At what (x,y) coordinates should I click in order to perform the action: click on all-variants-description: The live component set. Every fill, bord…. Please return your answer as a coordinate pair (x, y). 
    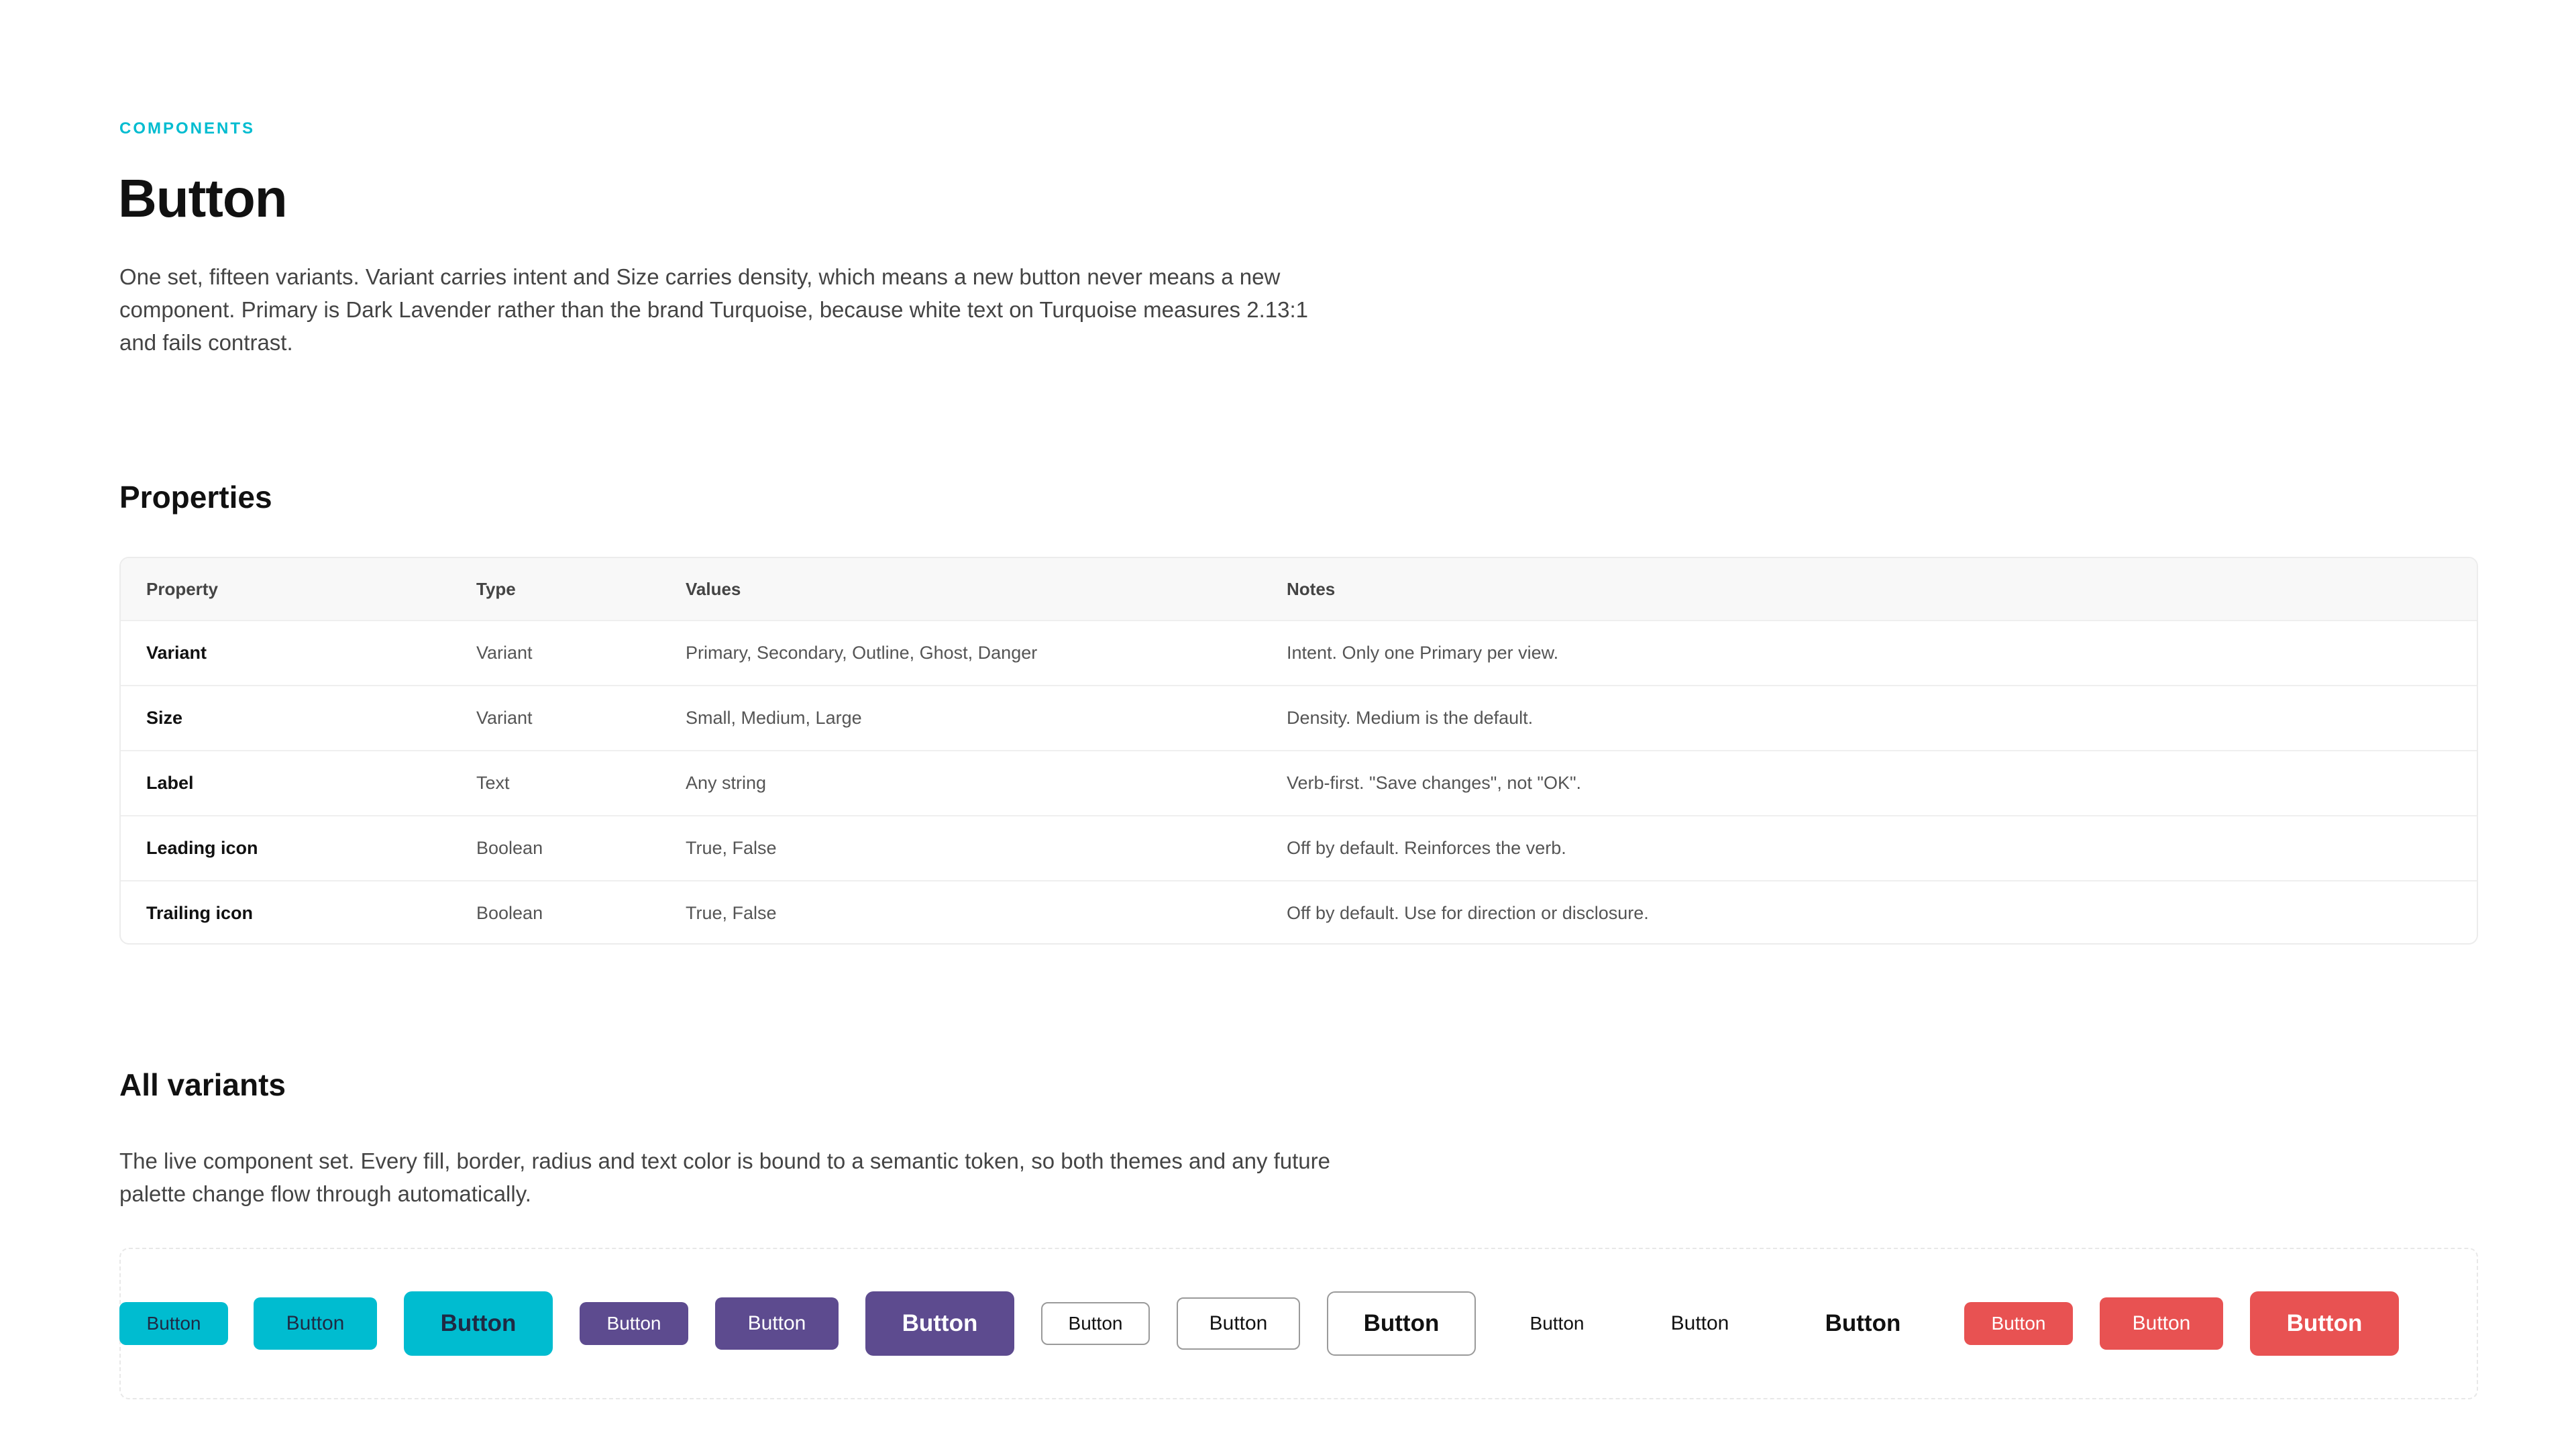
    Looking at the image, I should click on (724, 1177).